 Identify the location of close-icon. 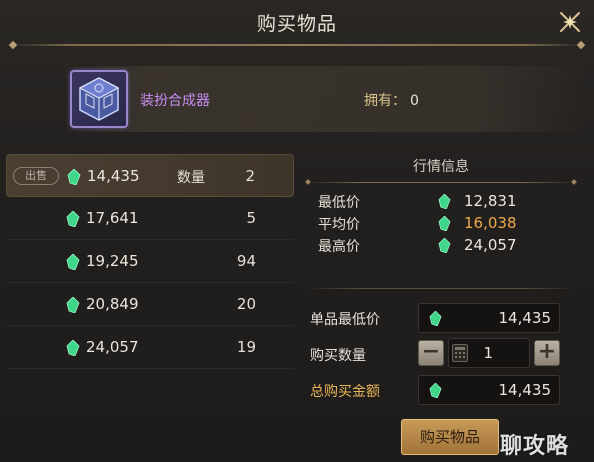
(570, 22).